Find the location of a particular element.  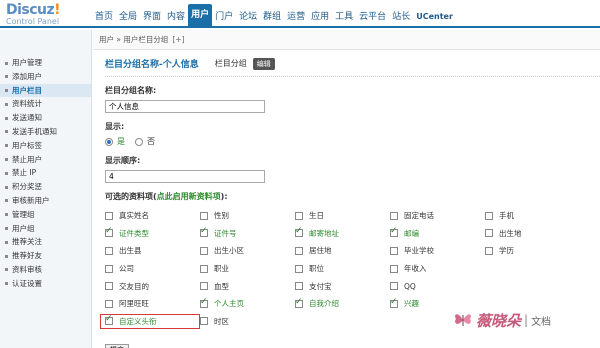

breadcrumb: 用户 » 用户栏目分组 [+] is located at coordinates (346, 40).